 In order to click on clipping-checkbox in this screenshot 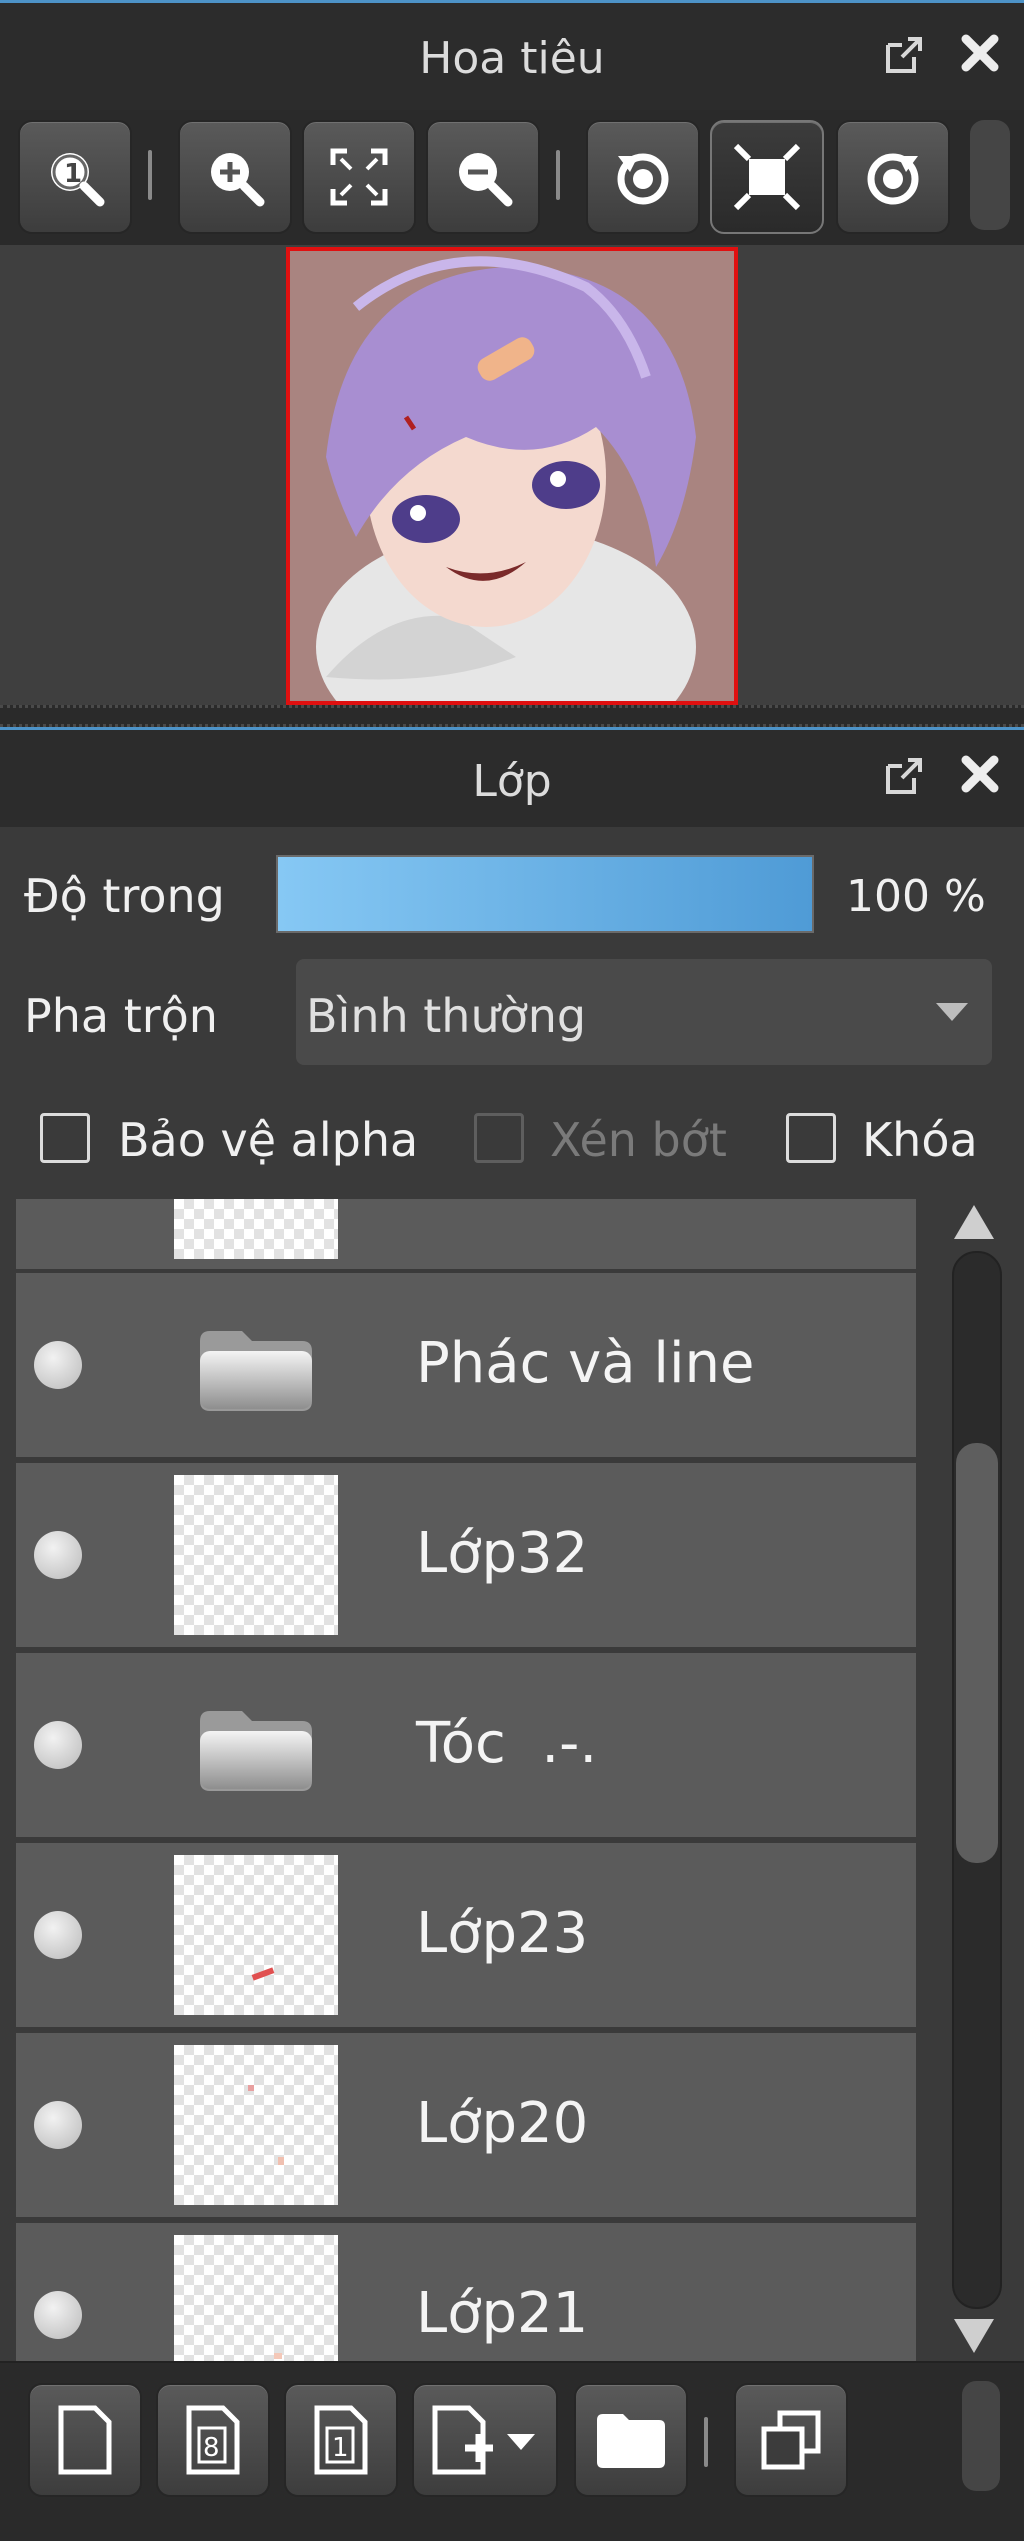, I will do `click(499, 1138)`.